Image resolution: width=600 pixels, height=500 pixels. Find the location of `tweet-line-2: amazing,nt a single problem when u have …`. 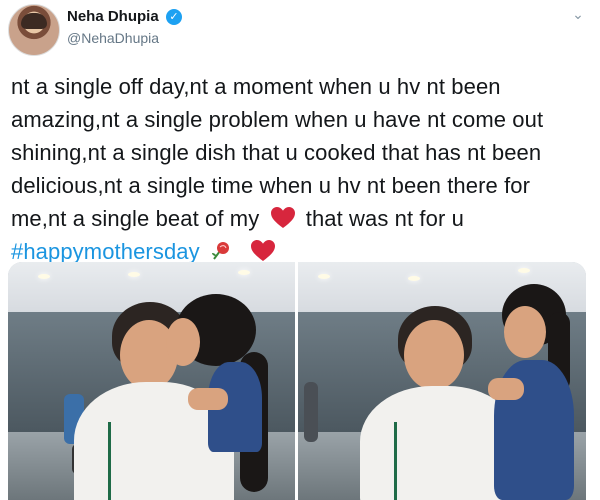

tweet-line-2: amazing,nt a single problem when u have … is located at coordinates (277, 119).